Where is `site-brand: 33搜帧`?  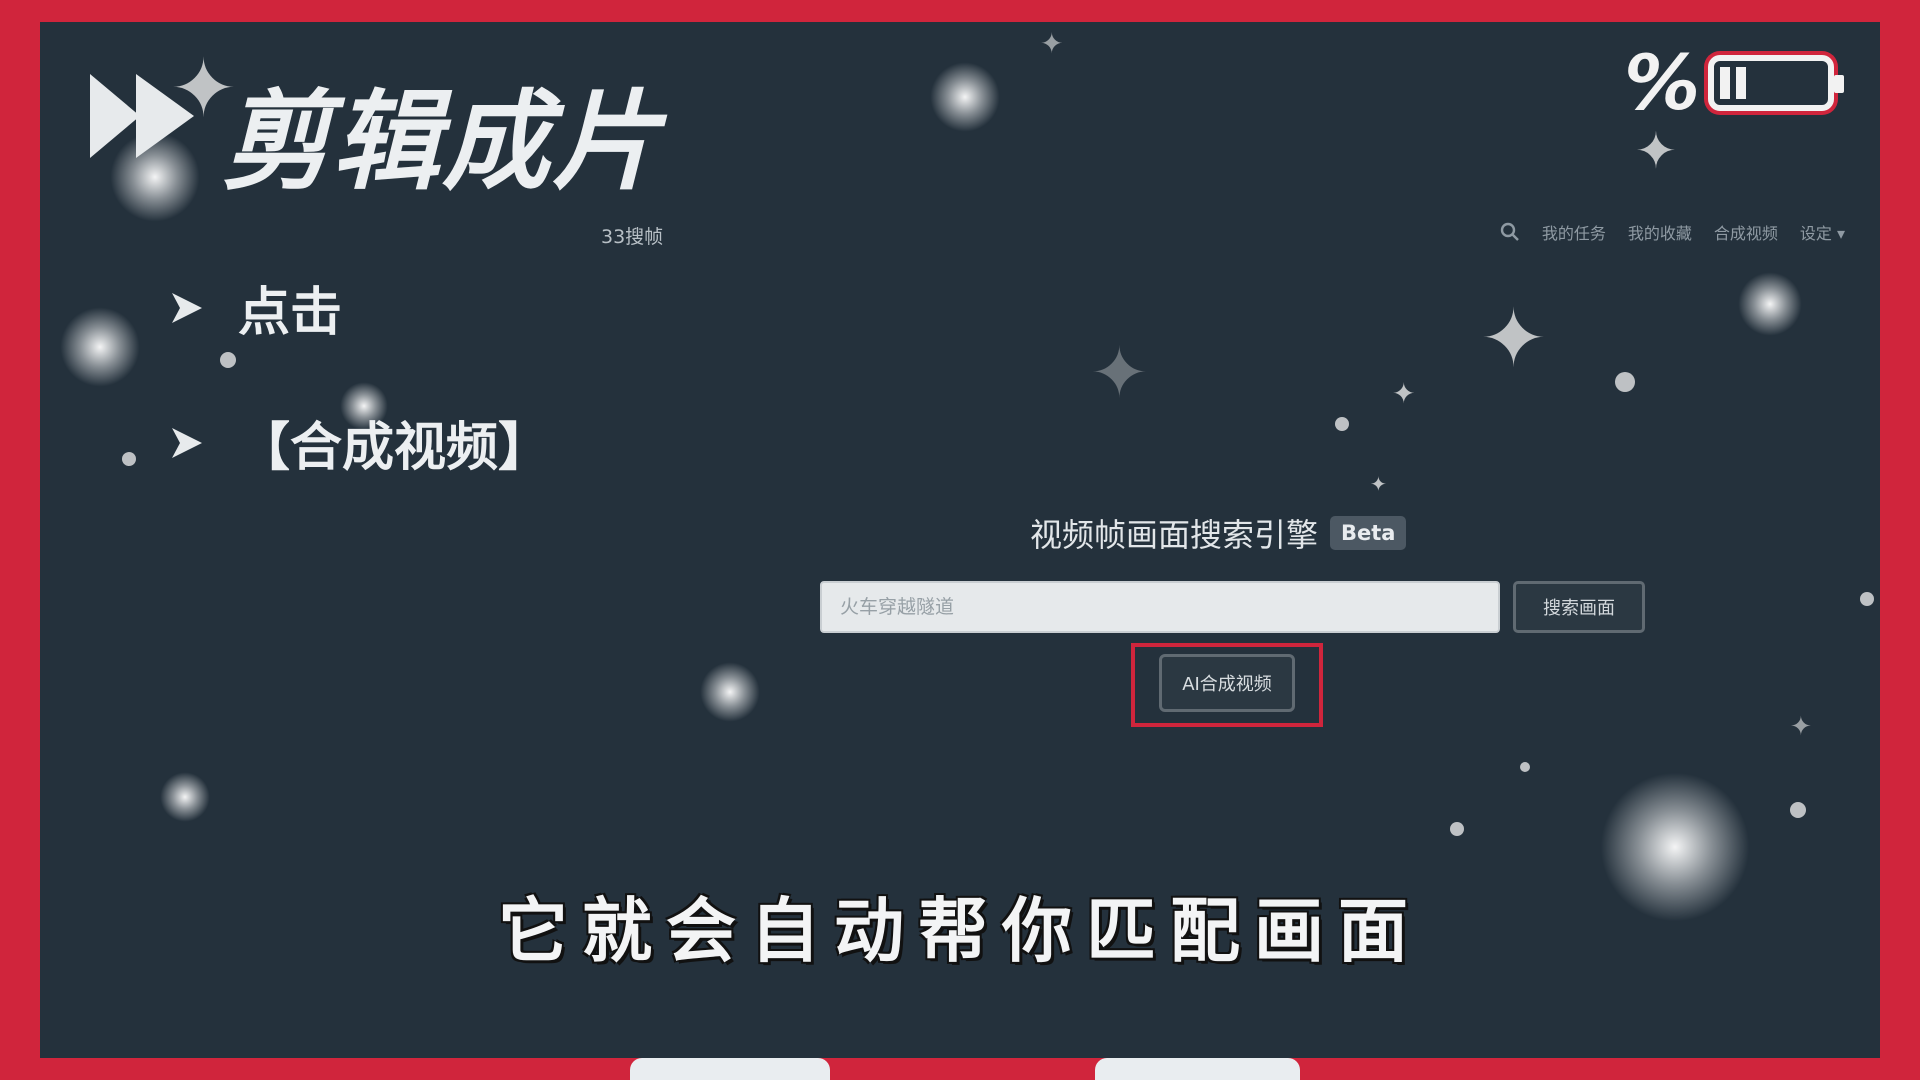
site-brand: 33搜帧 is located at coordinates (632, 235).